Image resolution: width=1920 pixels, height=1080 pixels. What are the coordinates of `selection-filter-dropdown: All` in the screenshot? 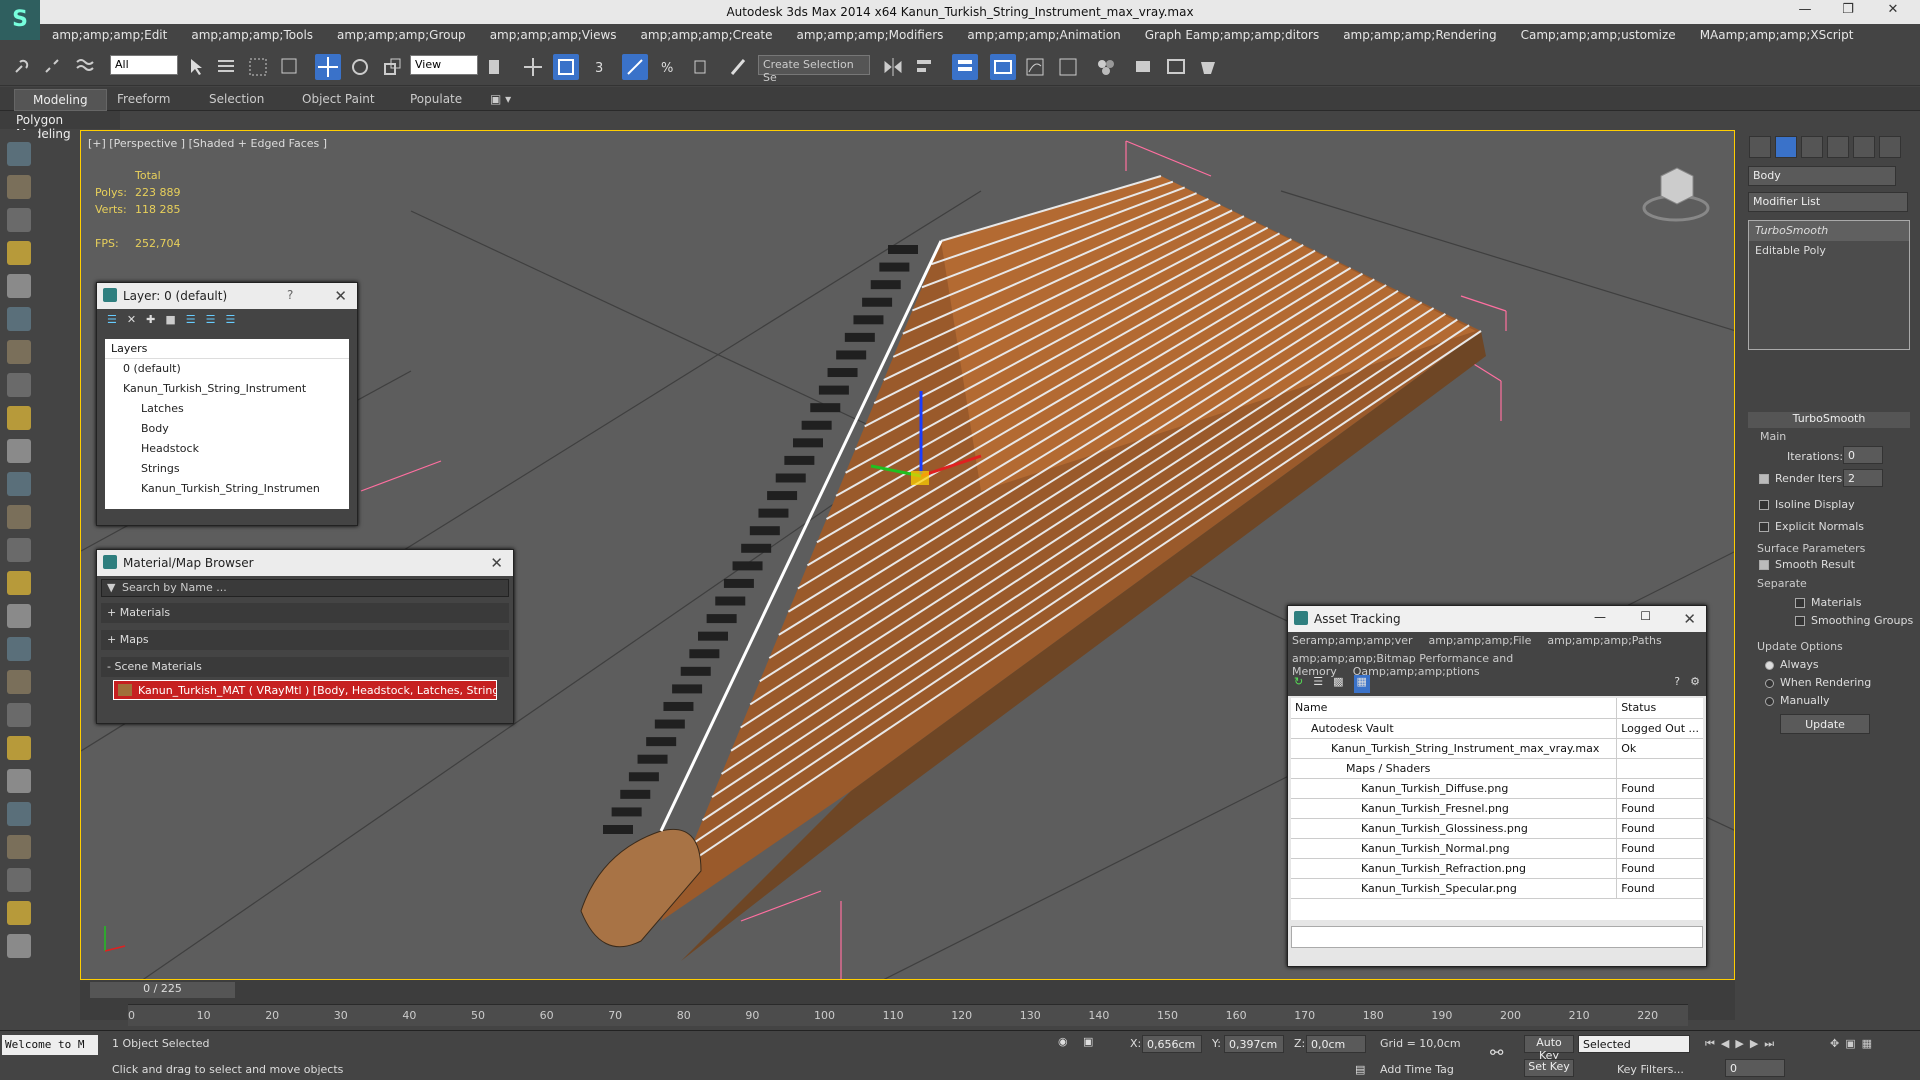 It's located at (144, 65).